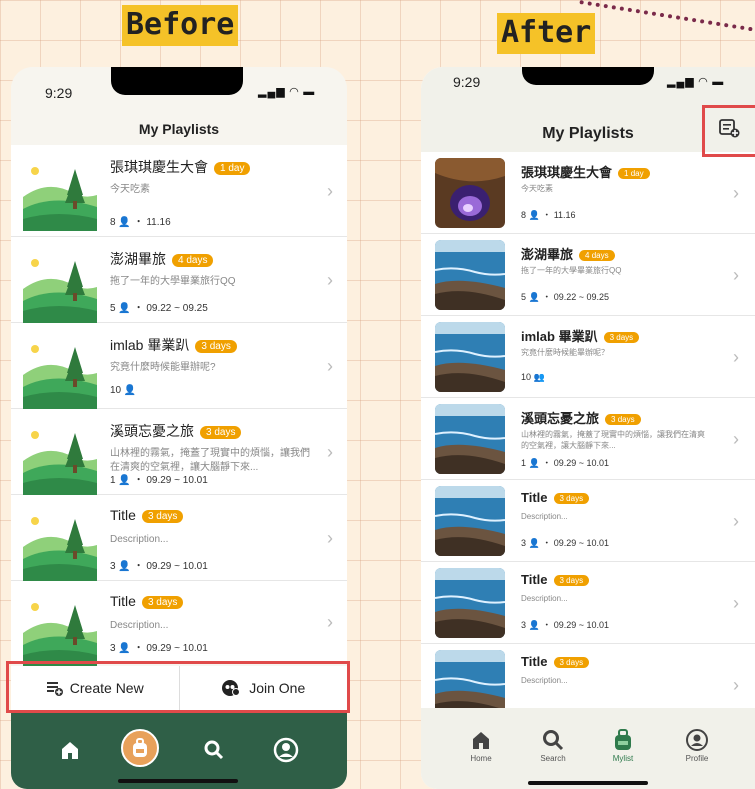 This screenshot has width=755, height=789. Describe the element at coordinates (623, 739) in the screenshot. I see `backpack-icon` at that location.